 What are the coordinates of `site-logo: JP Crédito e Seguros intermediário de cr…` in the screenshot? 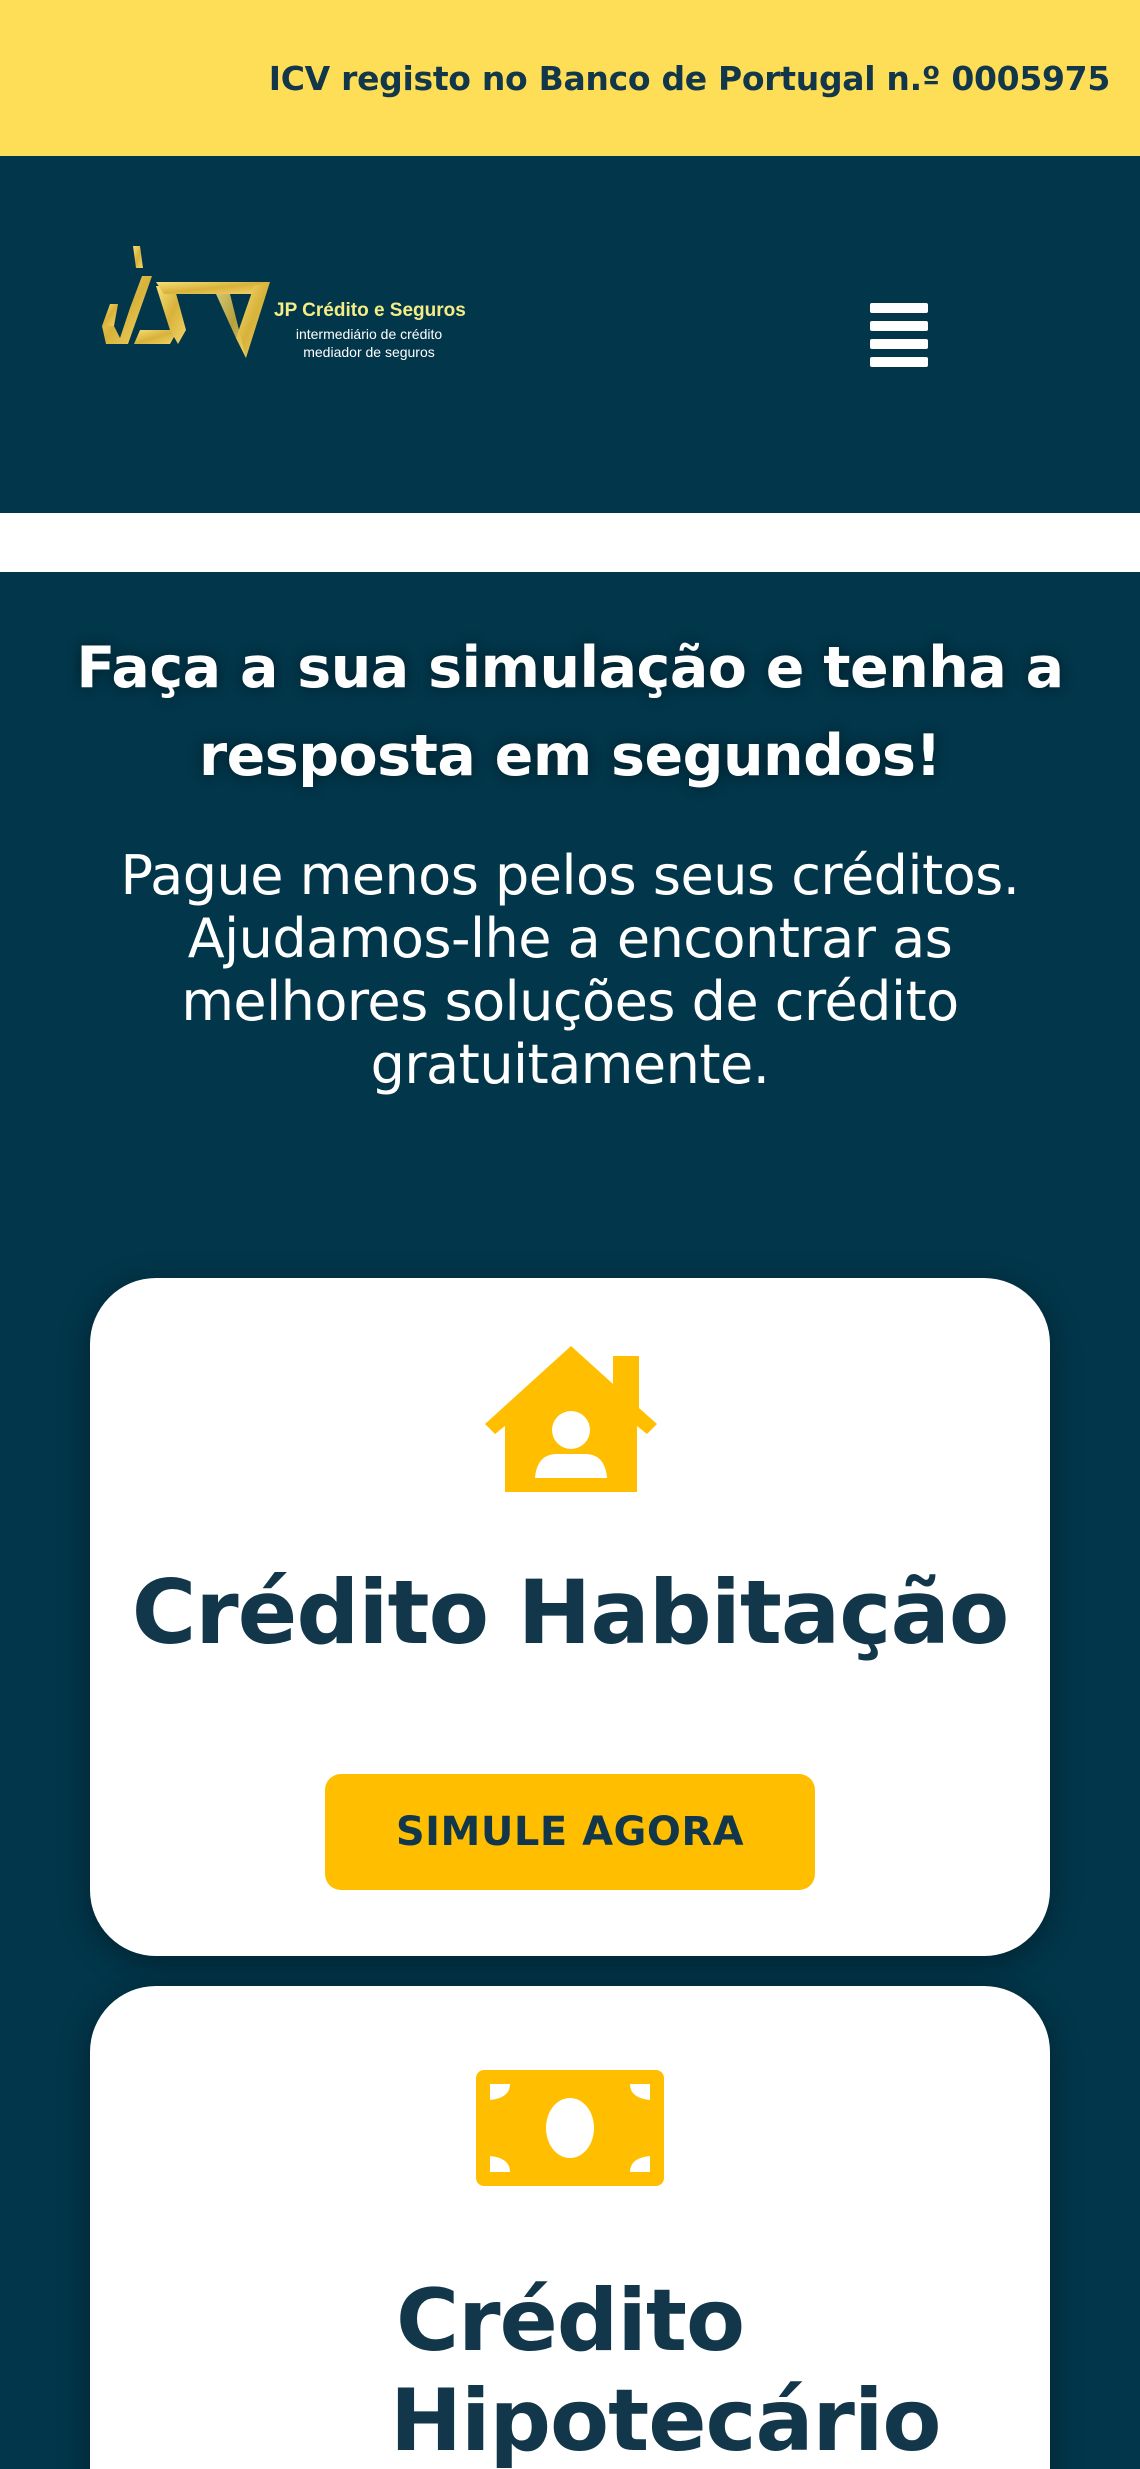 It's located at (288, 336).